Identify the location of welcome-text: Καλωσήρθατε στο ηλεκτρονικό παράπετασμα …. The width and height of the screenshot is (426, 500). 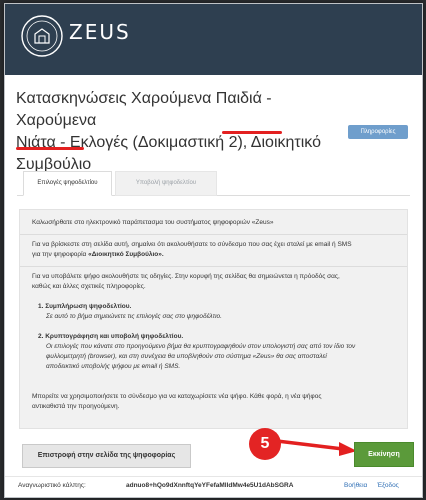
(153, 222).